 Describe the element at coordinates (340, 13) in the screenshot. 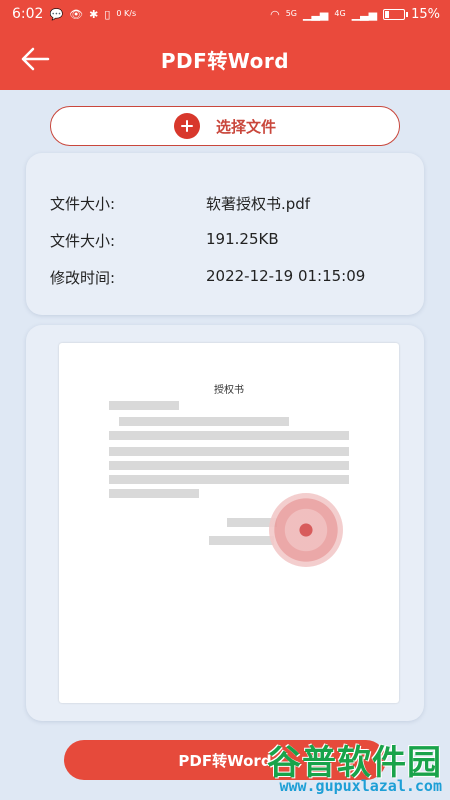

I see `signal-4g: 4G` at that location.